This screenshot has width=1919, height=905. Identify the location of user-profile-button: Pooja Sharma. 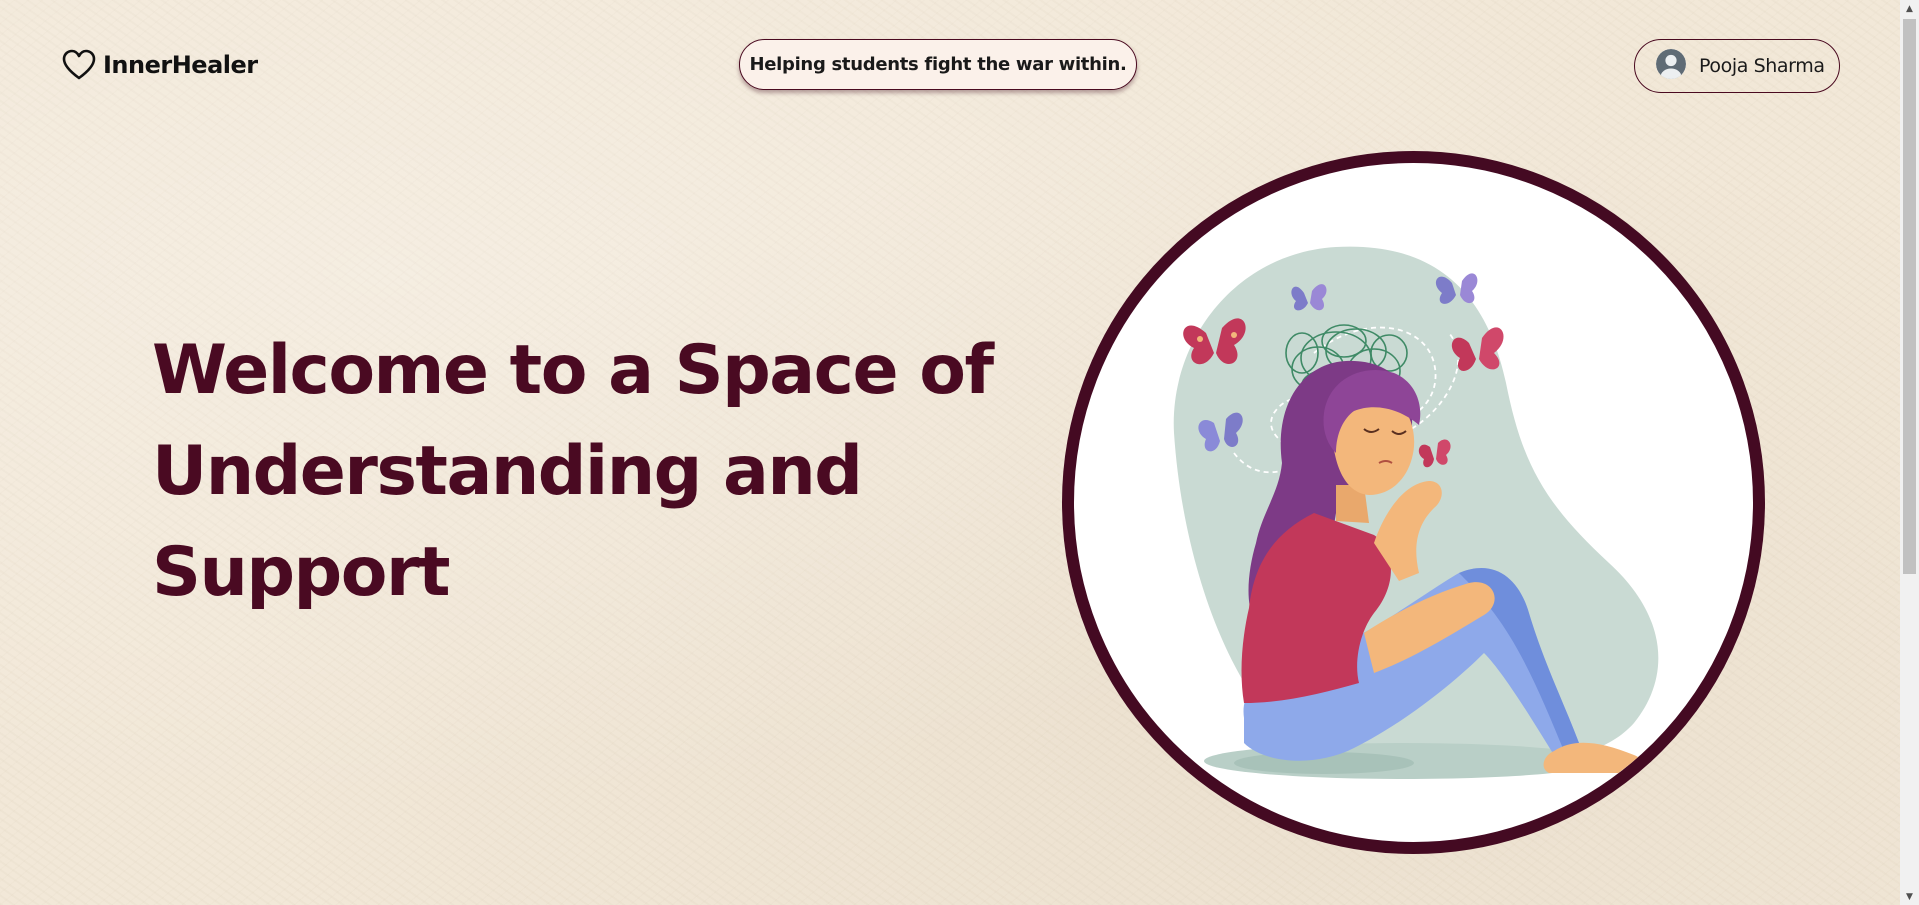
(1737, 66).